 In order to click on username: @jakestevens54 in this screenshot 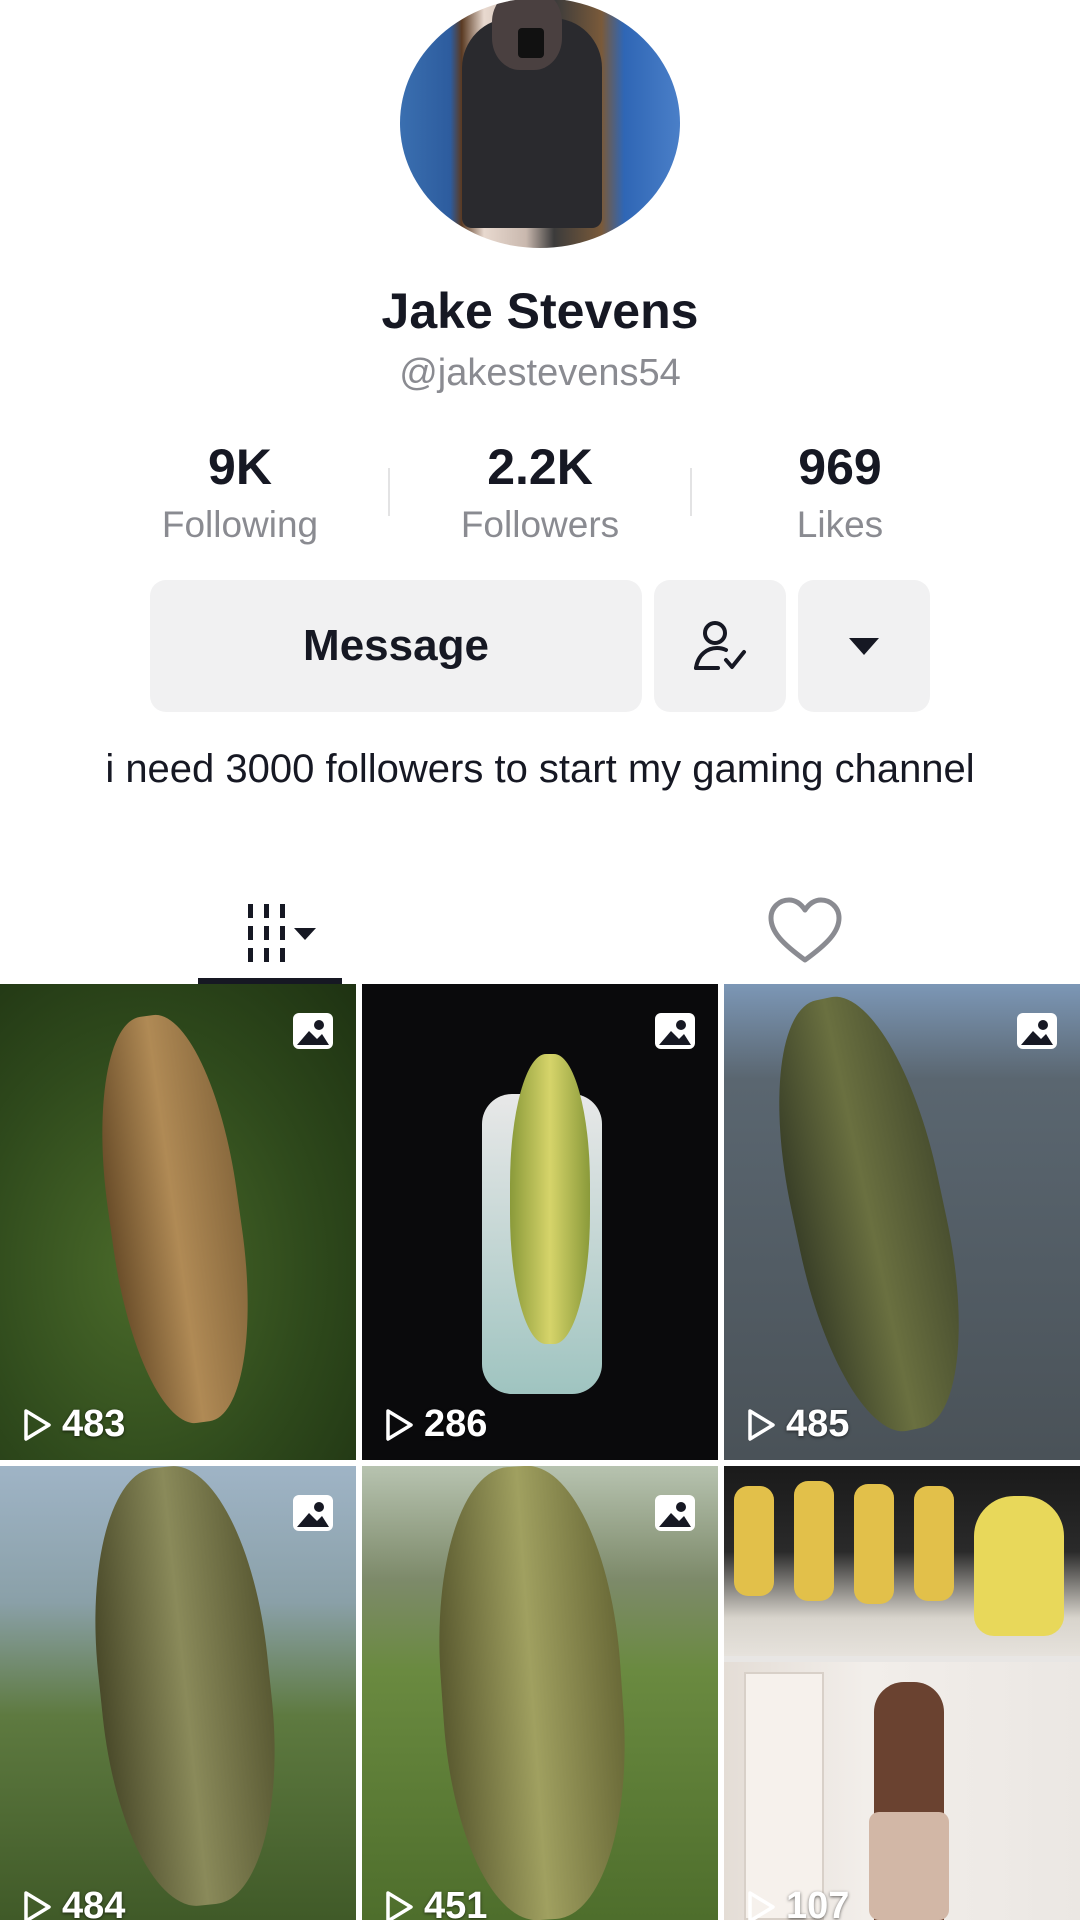, I will do `click(540, 373)`.